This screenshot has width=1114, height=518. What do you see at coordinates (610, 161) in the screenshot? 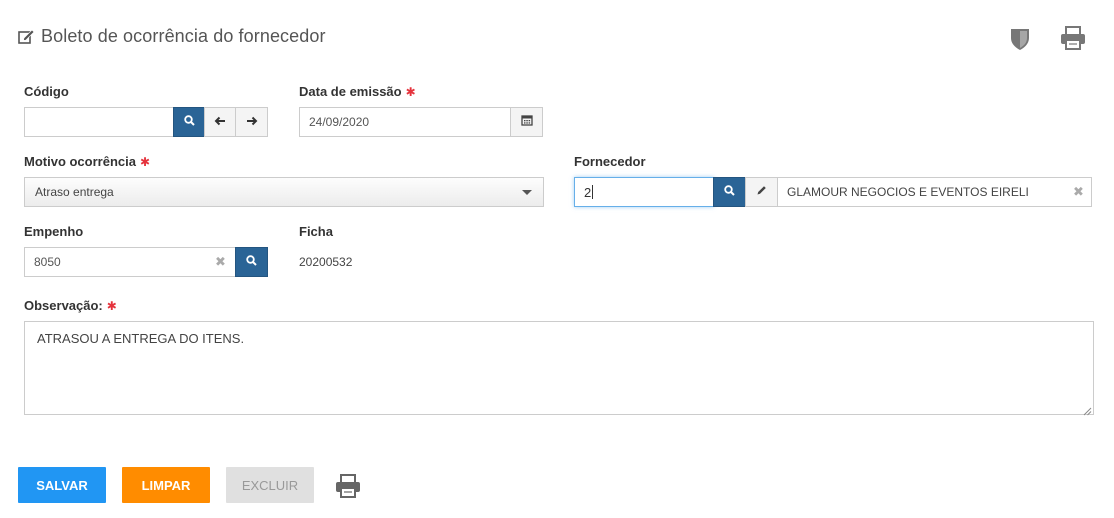
I see `fornecedor-label: Fornecedor` at bounding box center [610, 161].